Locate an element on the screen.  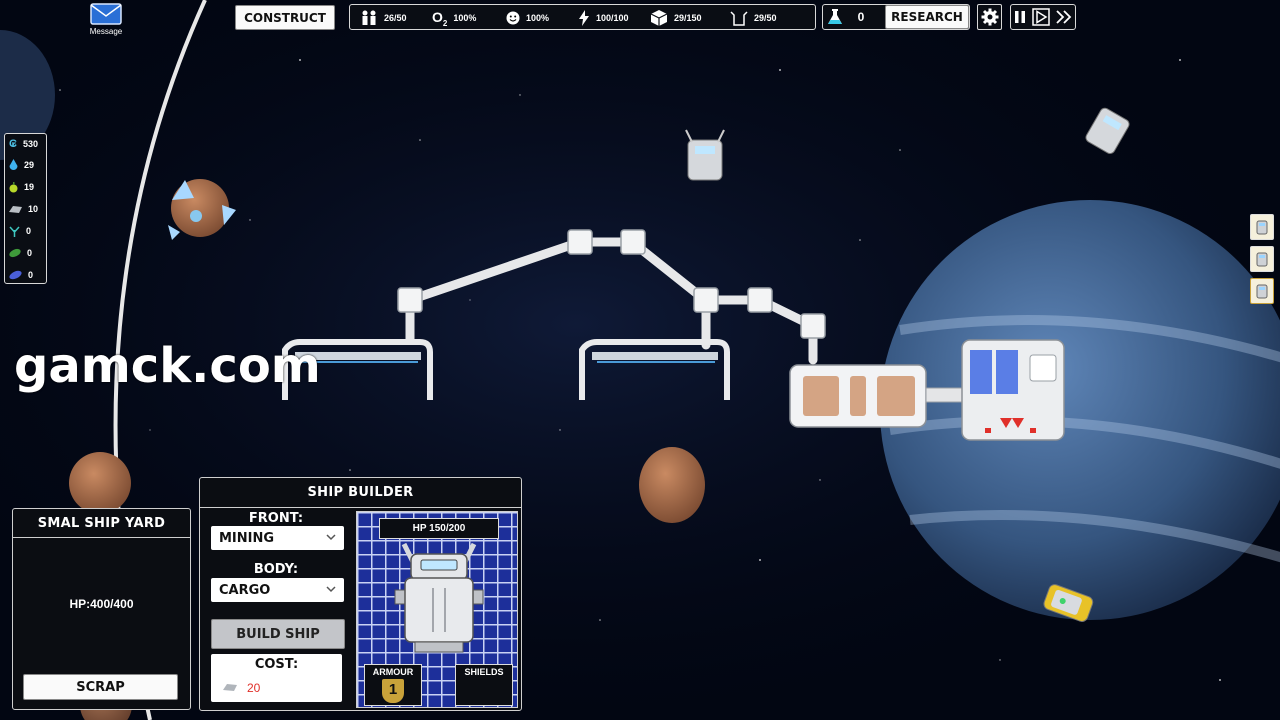
research-button: RESEARCH is located at coordinates (927, 17).